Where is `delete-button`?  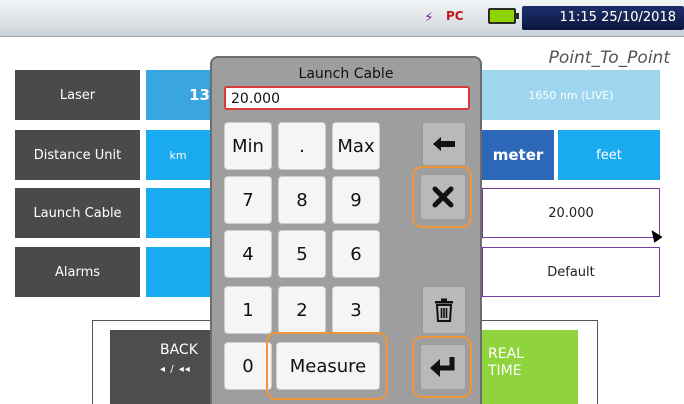 delete-button is located at coordinates (444, 310).